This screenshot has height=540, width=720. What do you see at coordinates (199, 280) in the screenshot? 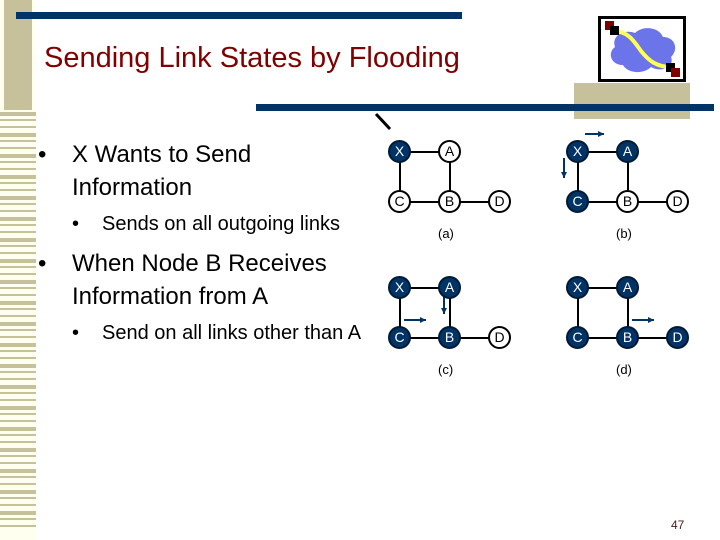
I see `bullet-text: When Node B Receives Information from A` at bounding box center [199, 280].